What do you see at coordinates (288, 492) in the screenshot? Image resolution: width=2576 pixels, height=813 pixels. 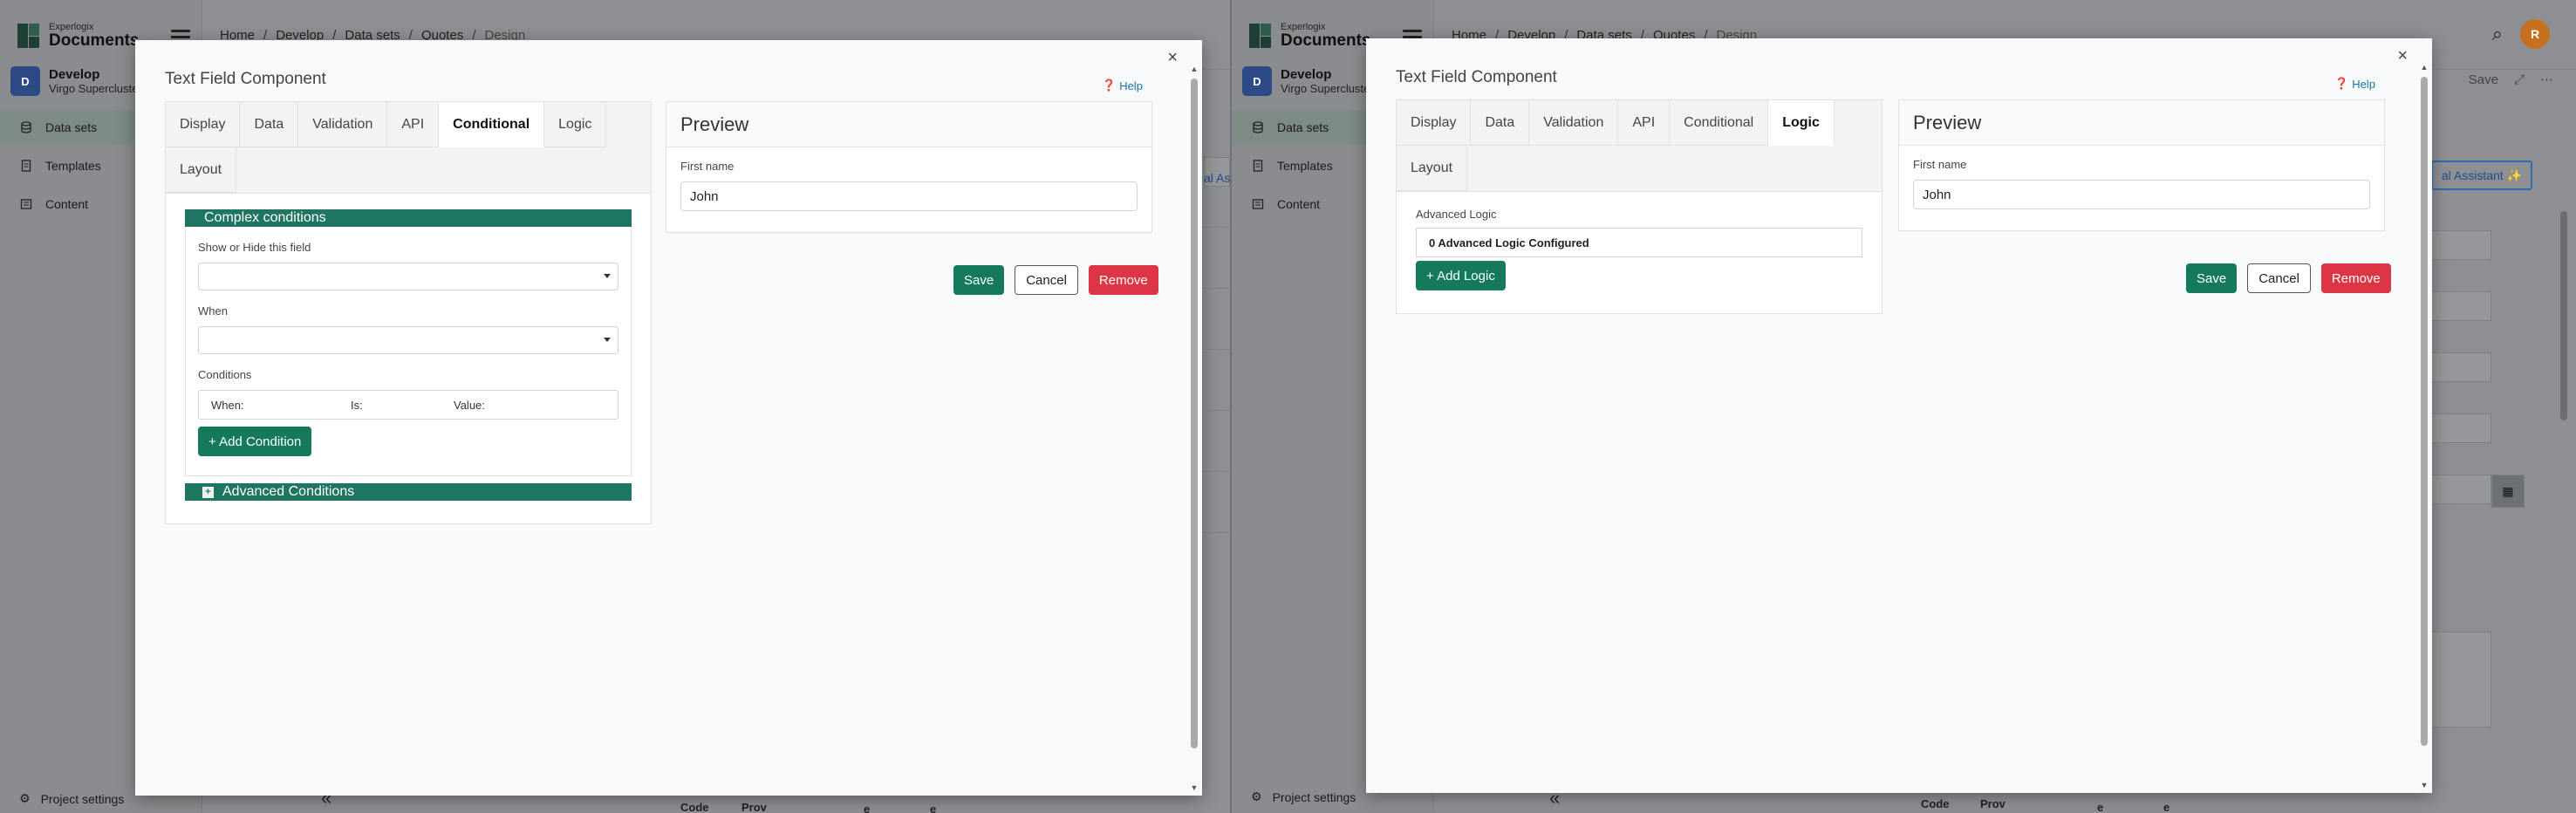 I see `advanced-conditions-label: Advanced Conditions` at bounding box center [288, 492].